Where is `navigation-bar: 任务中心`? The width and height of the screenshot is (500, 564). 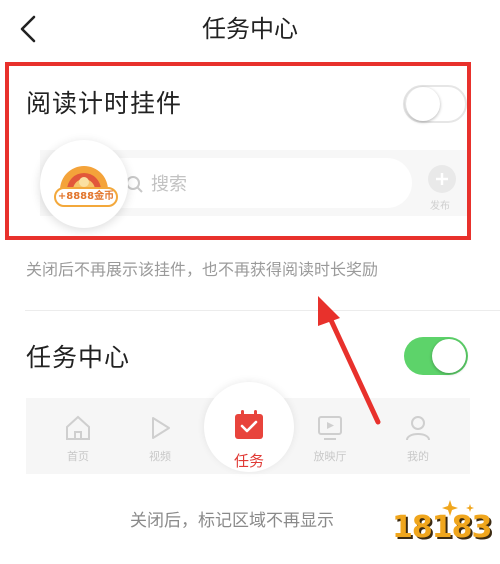
navigation-bar: 任务中心 is located at coordinates (250, 29).